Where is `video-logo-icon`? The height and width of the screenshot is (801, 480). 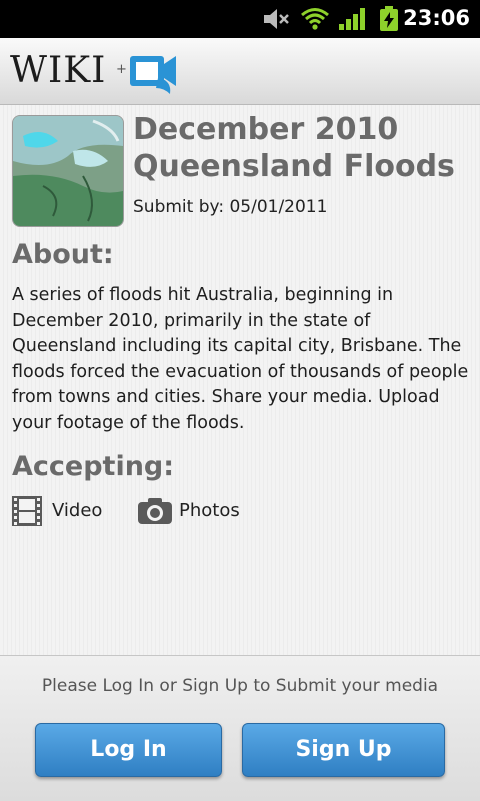 video-logo-icon is located at coordinates (154, 74).